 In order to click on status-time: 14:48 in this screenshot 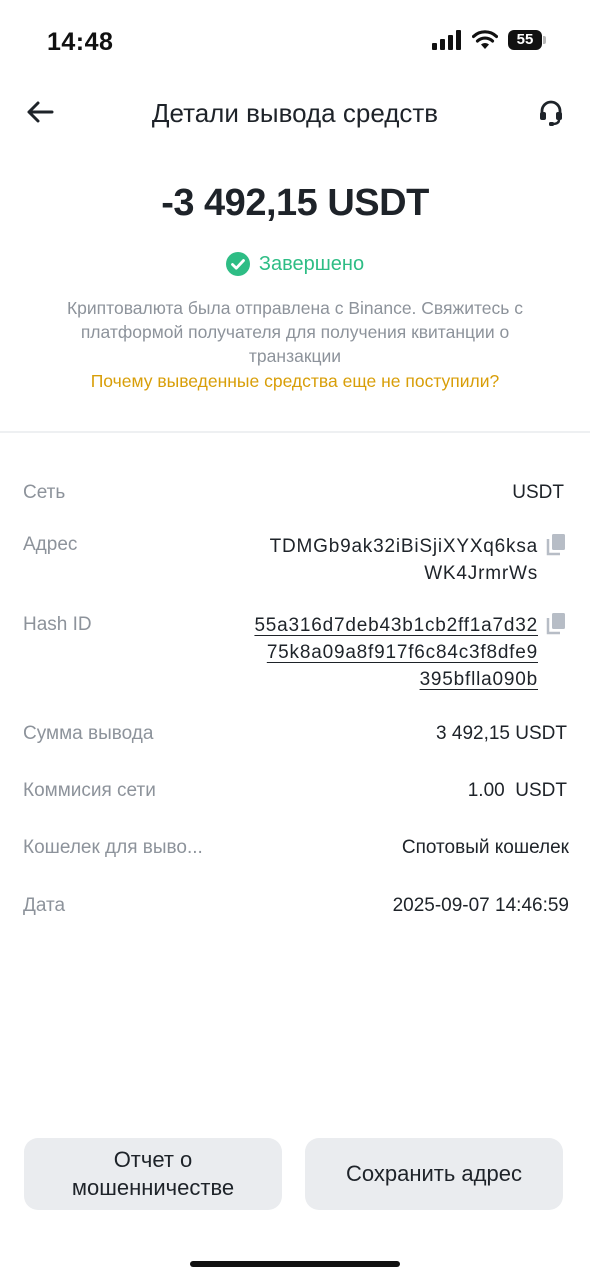, I will do `click(80, 42)`.